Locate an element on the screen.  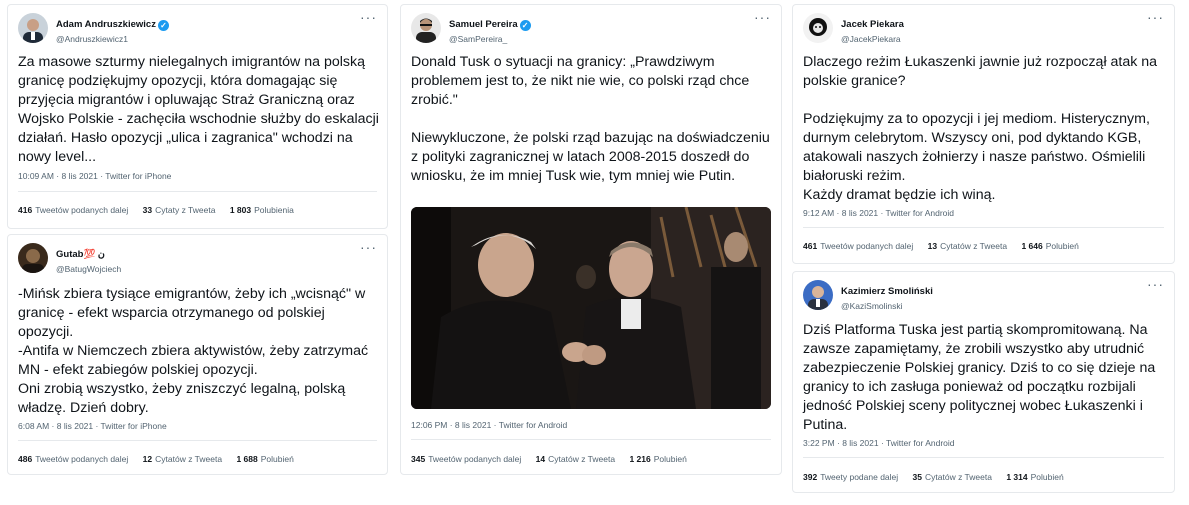
quotes-stat: 14 Cytatów z Tweeta is located at coordinates (575, 459).